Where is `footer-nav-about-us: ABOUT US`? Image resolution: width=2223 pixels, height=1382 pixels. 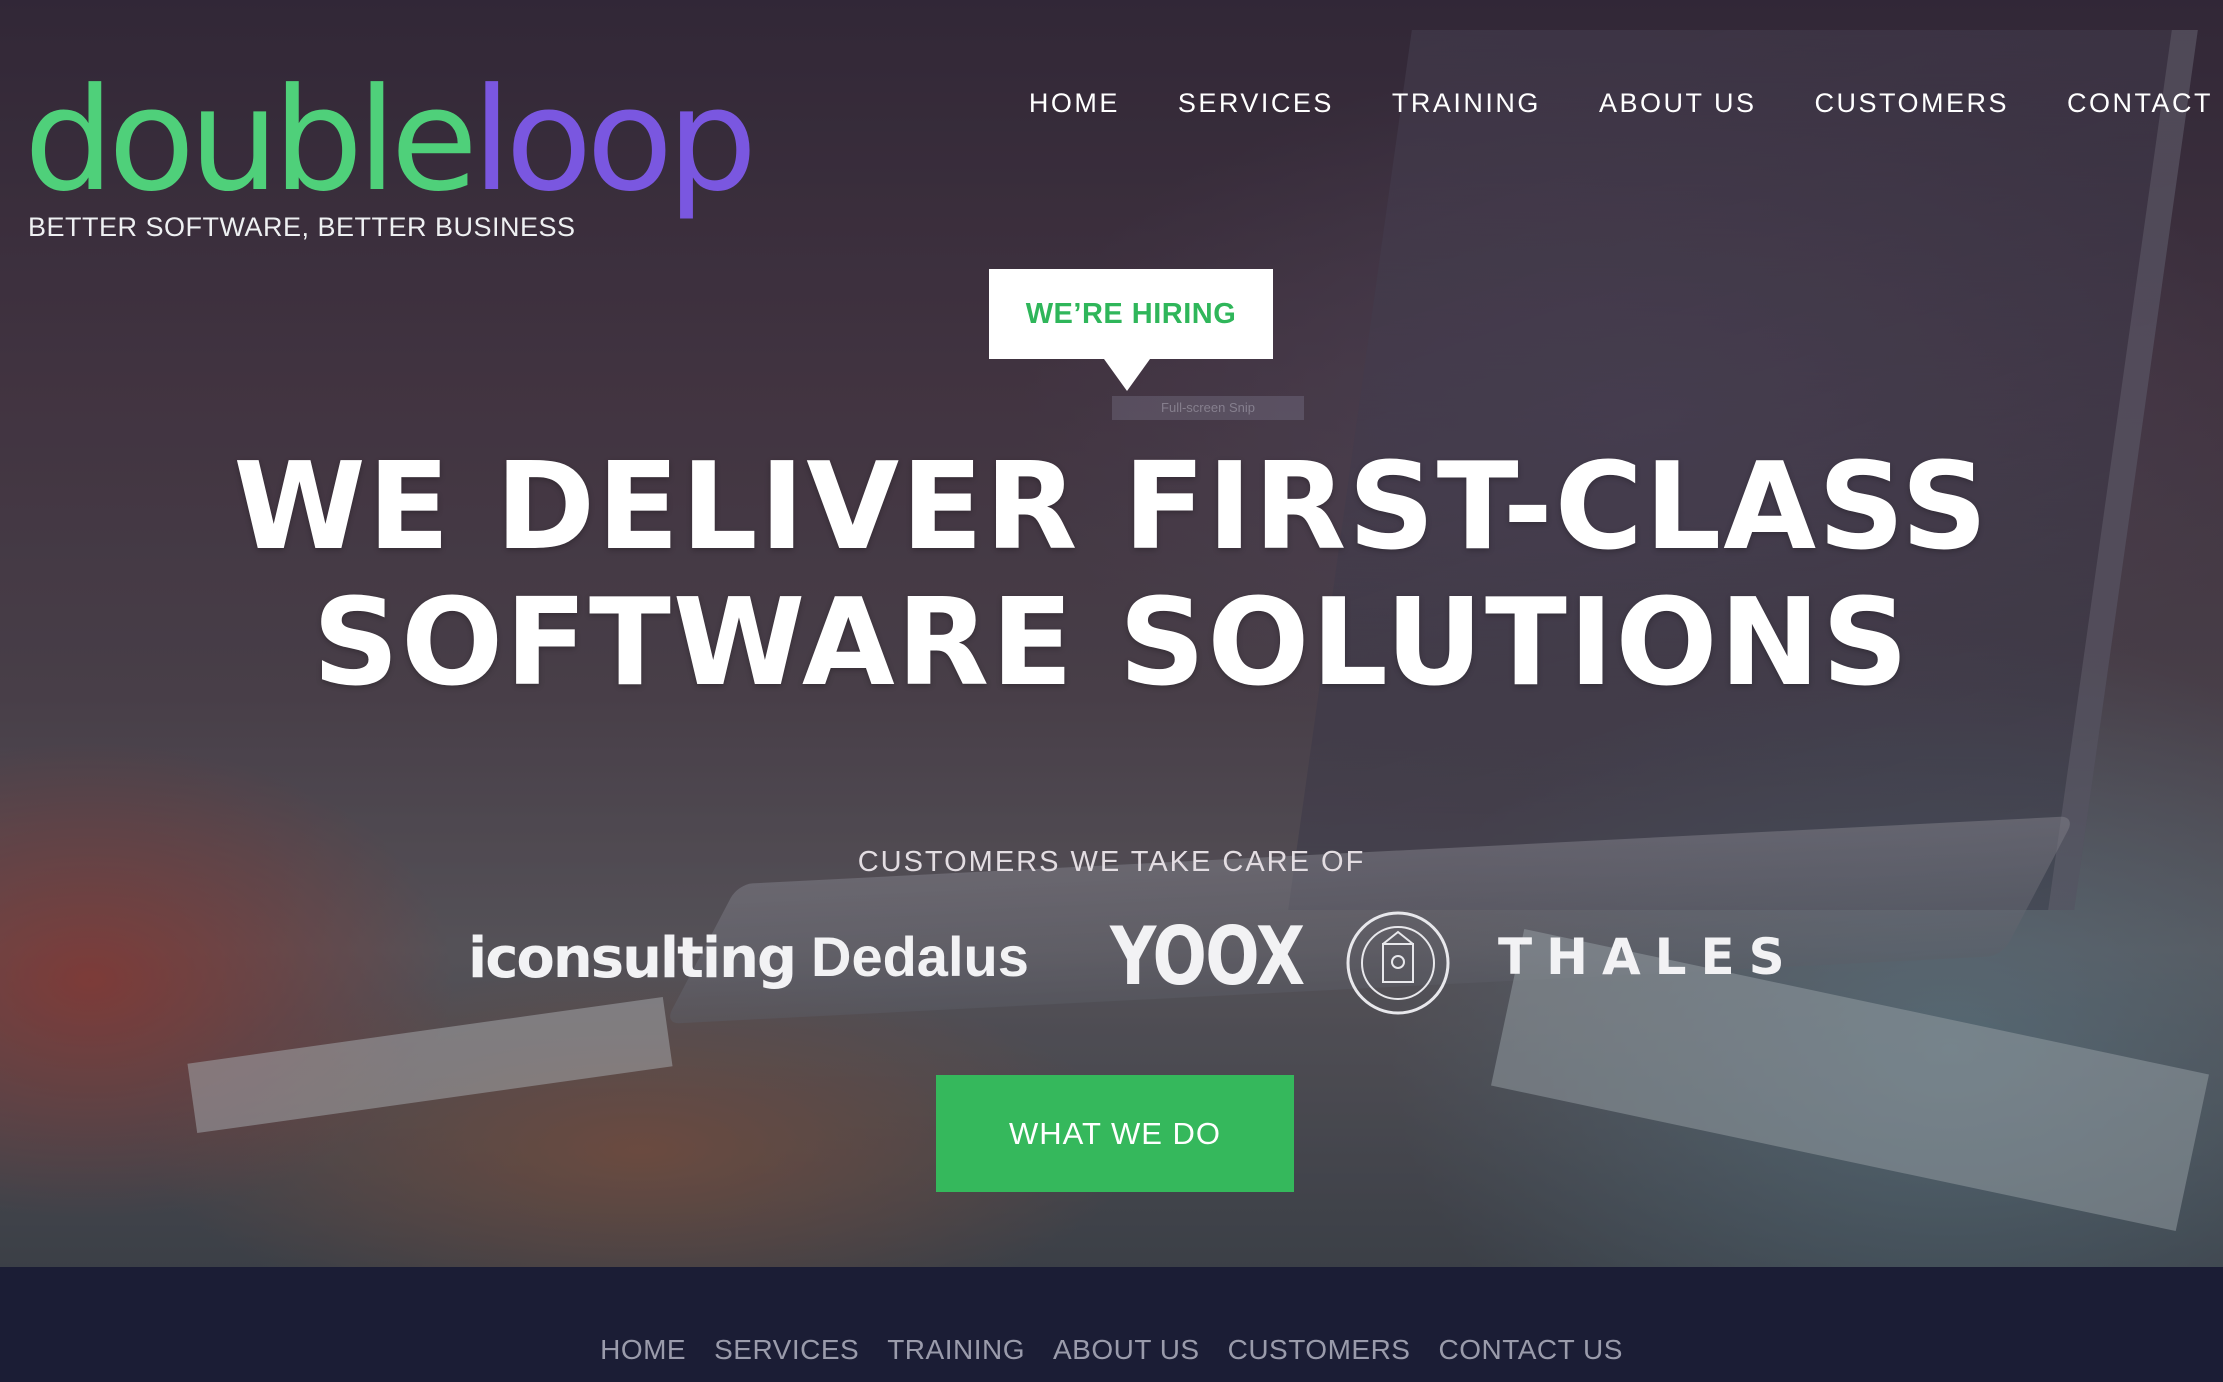 footer-nav-about-us: ABOUT US is located at coordinates (1126, 1350).